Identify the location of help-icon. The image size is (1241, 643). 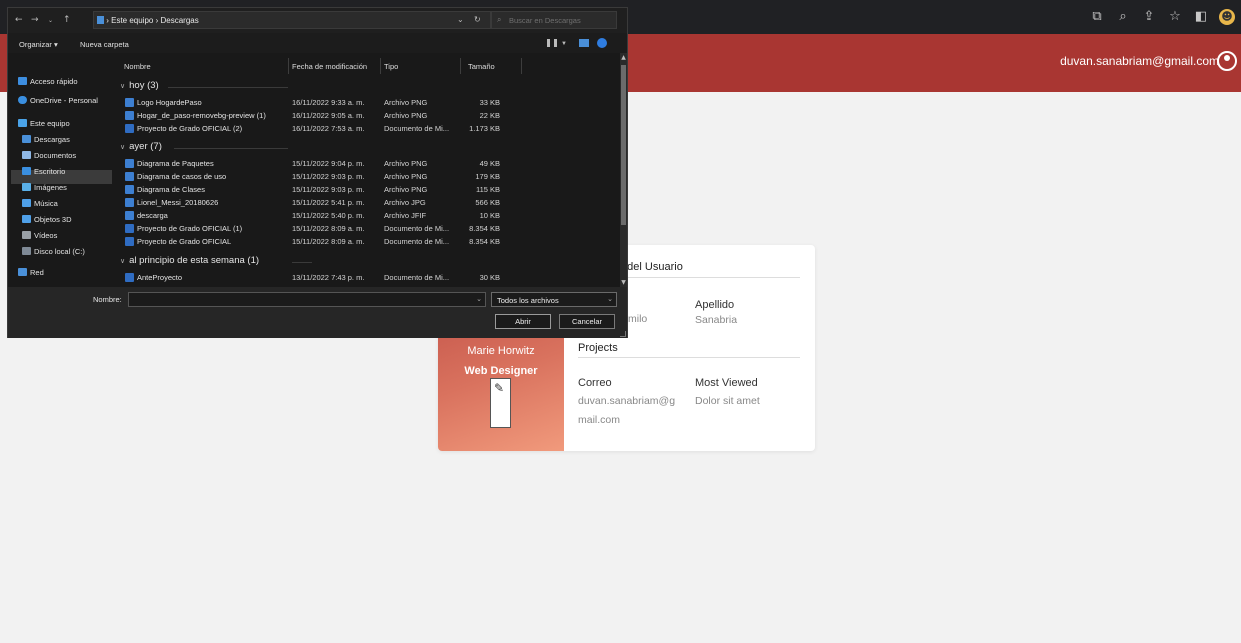
(602, 43).